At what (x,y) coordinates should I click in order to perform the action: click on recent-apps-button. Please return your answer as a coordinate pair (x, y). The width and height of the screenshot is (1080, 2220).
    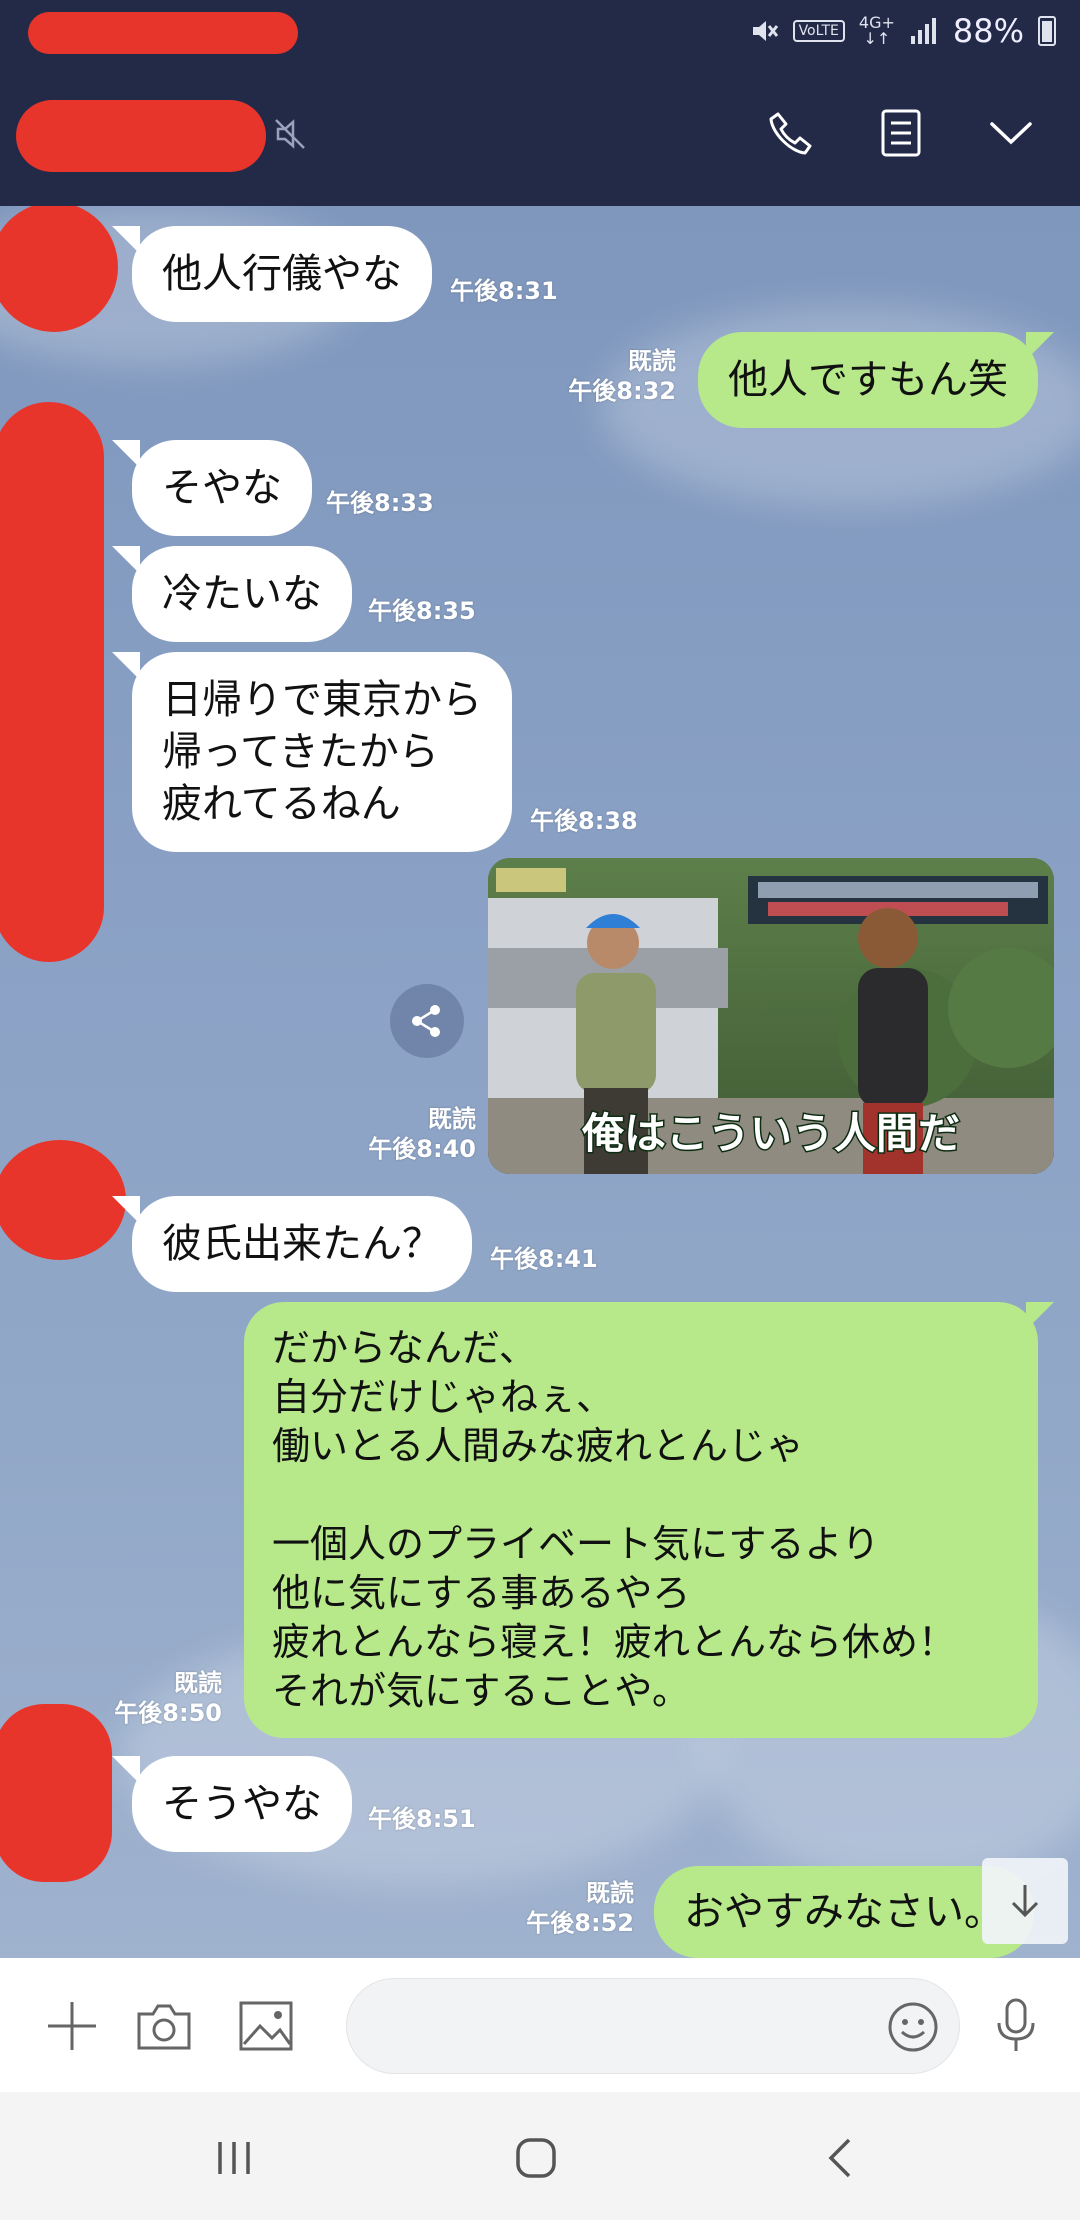
    Looking at the image, I should click on (234, 2158).